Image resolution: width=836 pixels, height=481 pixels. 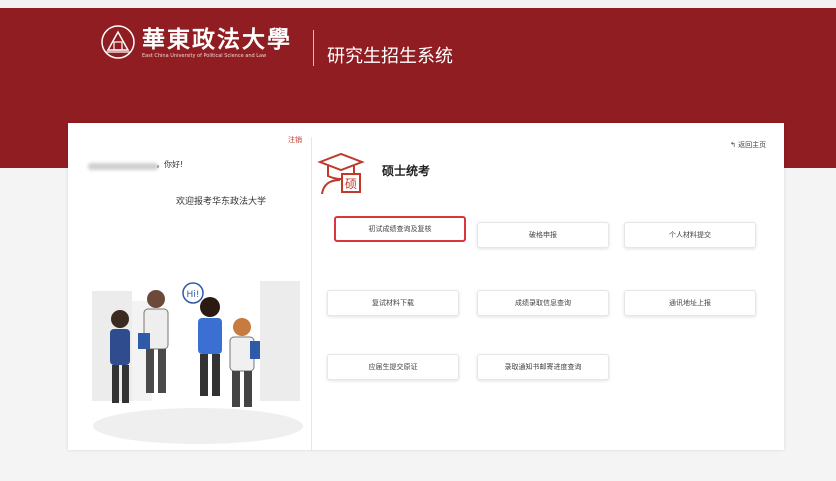 What do you see at coordinates (690, 235) in the screenshot?
I see `btn-personal-materials: 个人材料提交` at bounding box center [690, 235].